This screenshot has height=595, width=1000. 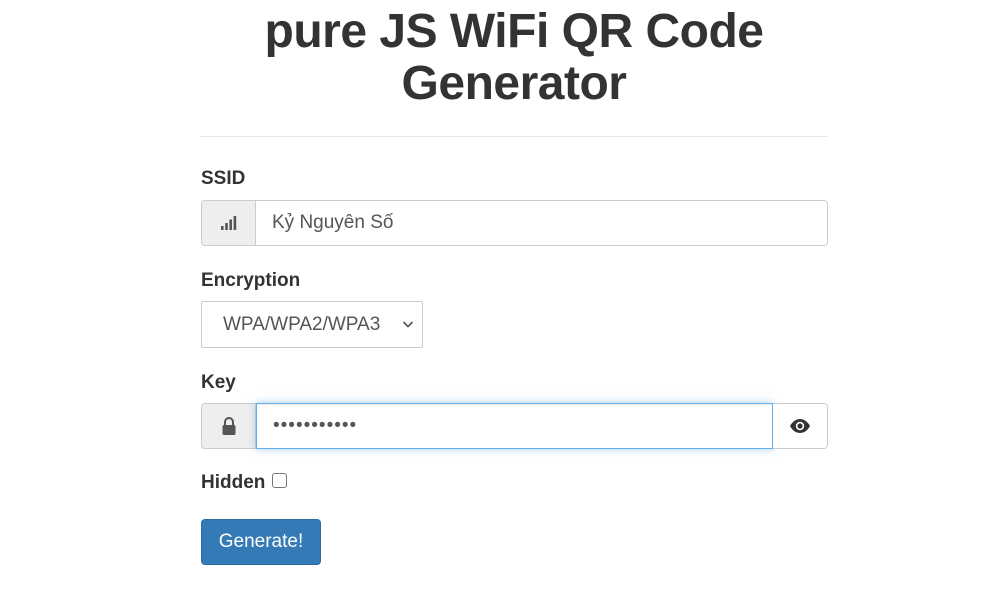 I want to click on eye-icon, so click(x=800, y=426).